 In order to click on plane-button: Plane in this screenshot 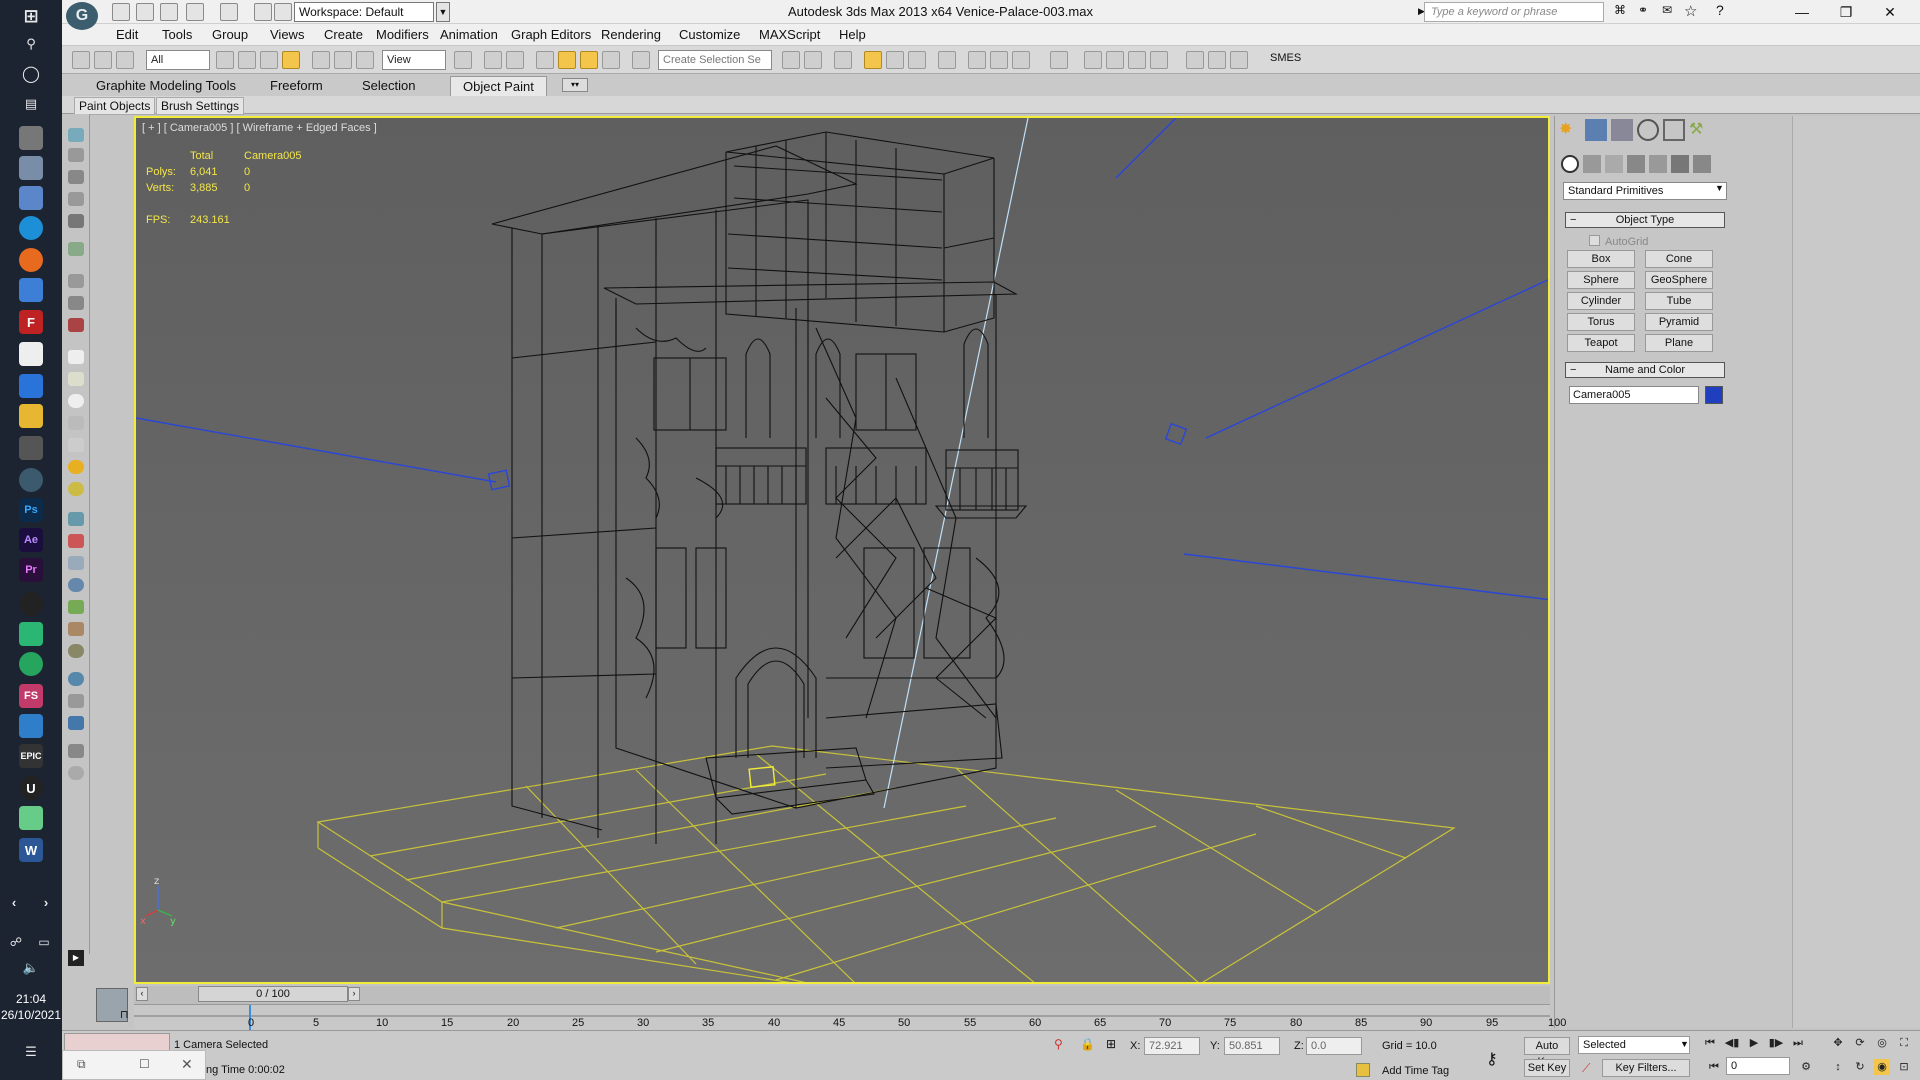, I will do `click(1679, 343)`.